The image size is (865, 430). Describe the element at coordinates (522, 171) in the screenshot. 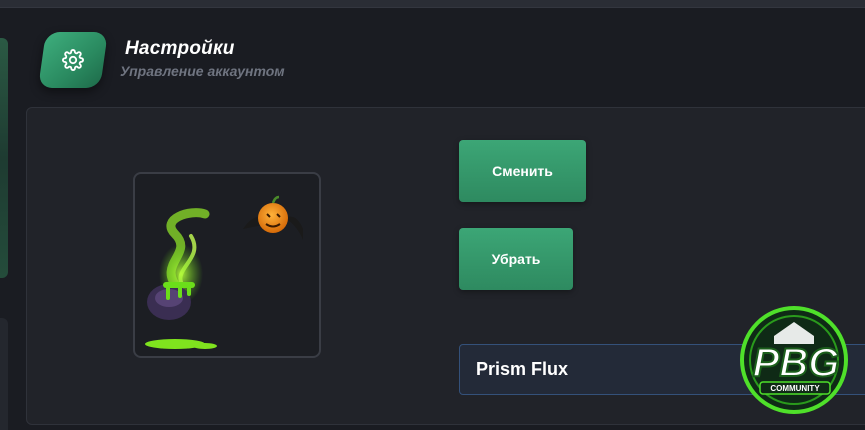

I see `change-avatar-button: Сменить` at that location.